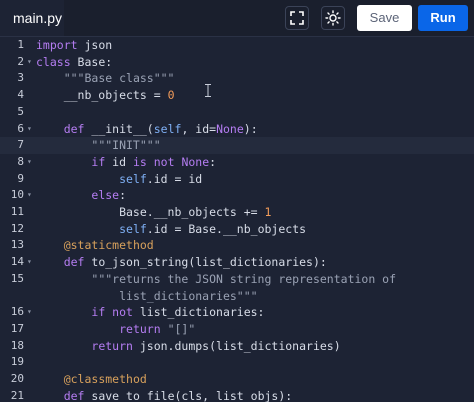 Image resolution: width=474 pixels, height=402 pixels. I want to click on code-line: 10 ▾ else:, so click(237, 195).